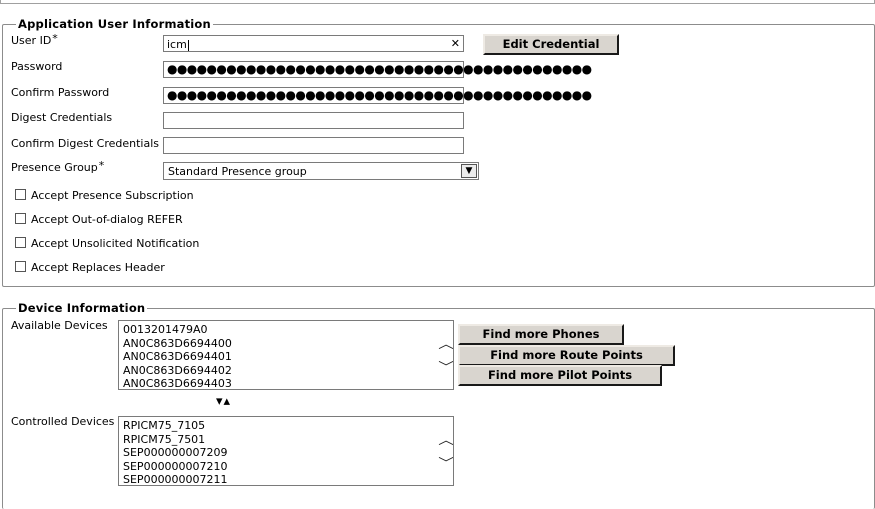  What do you see at coordinates (228, 401) in the screenshot?
I see `move-up-arrow-icon: ▴` at bounding box center [228, 401].